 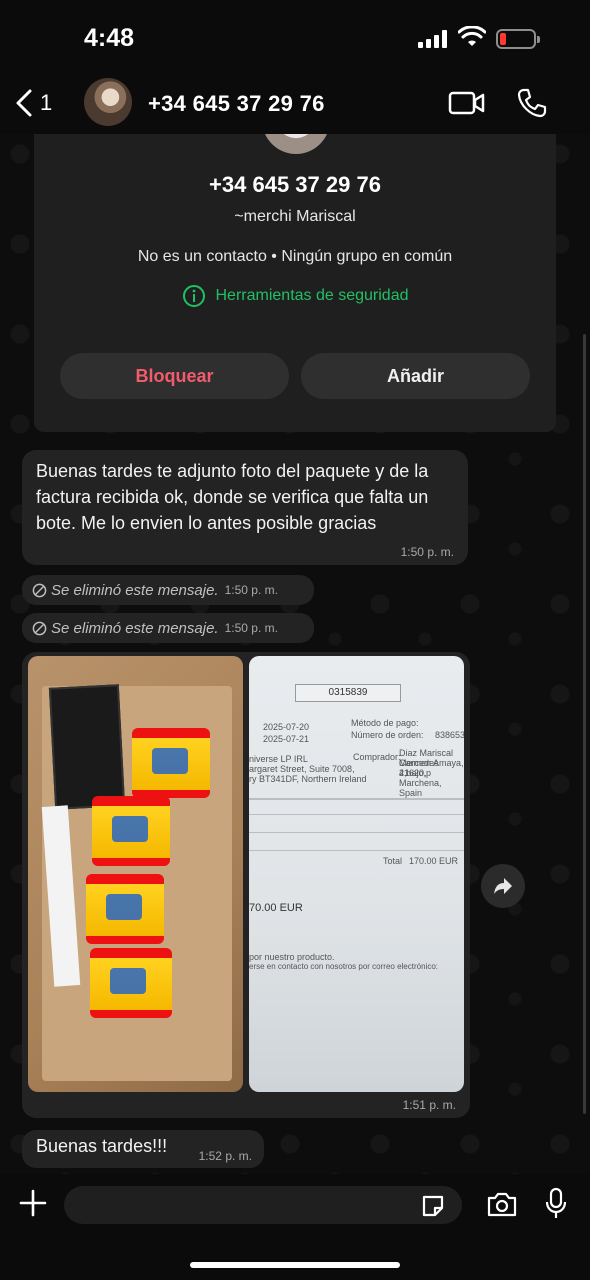 I want to click on invoice-footer: por nuestro producto., so click(x=292, y=957).